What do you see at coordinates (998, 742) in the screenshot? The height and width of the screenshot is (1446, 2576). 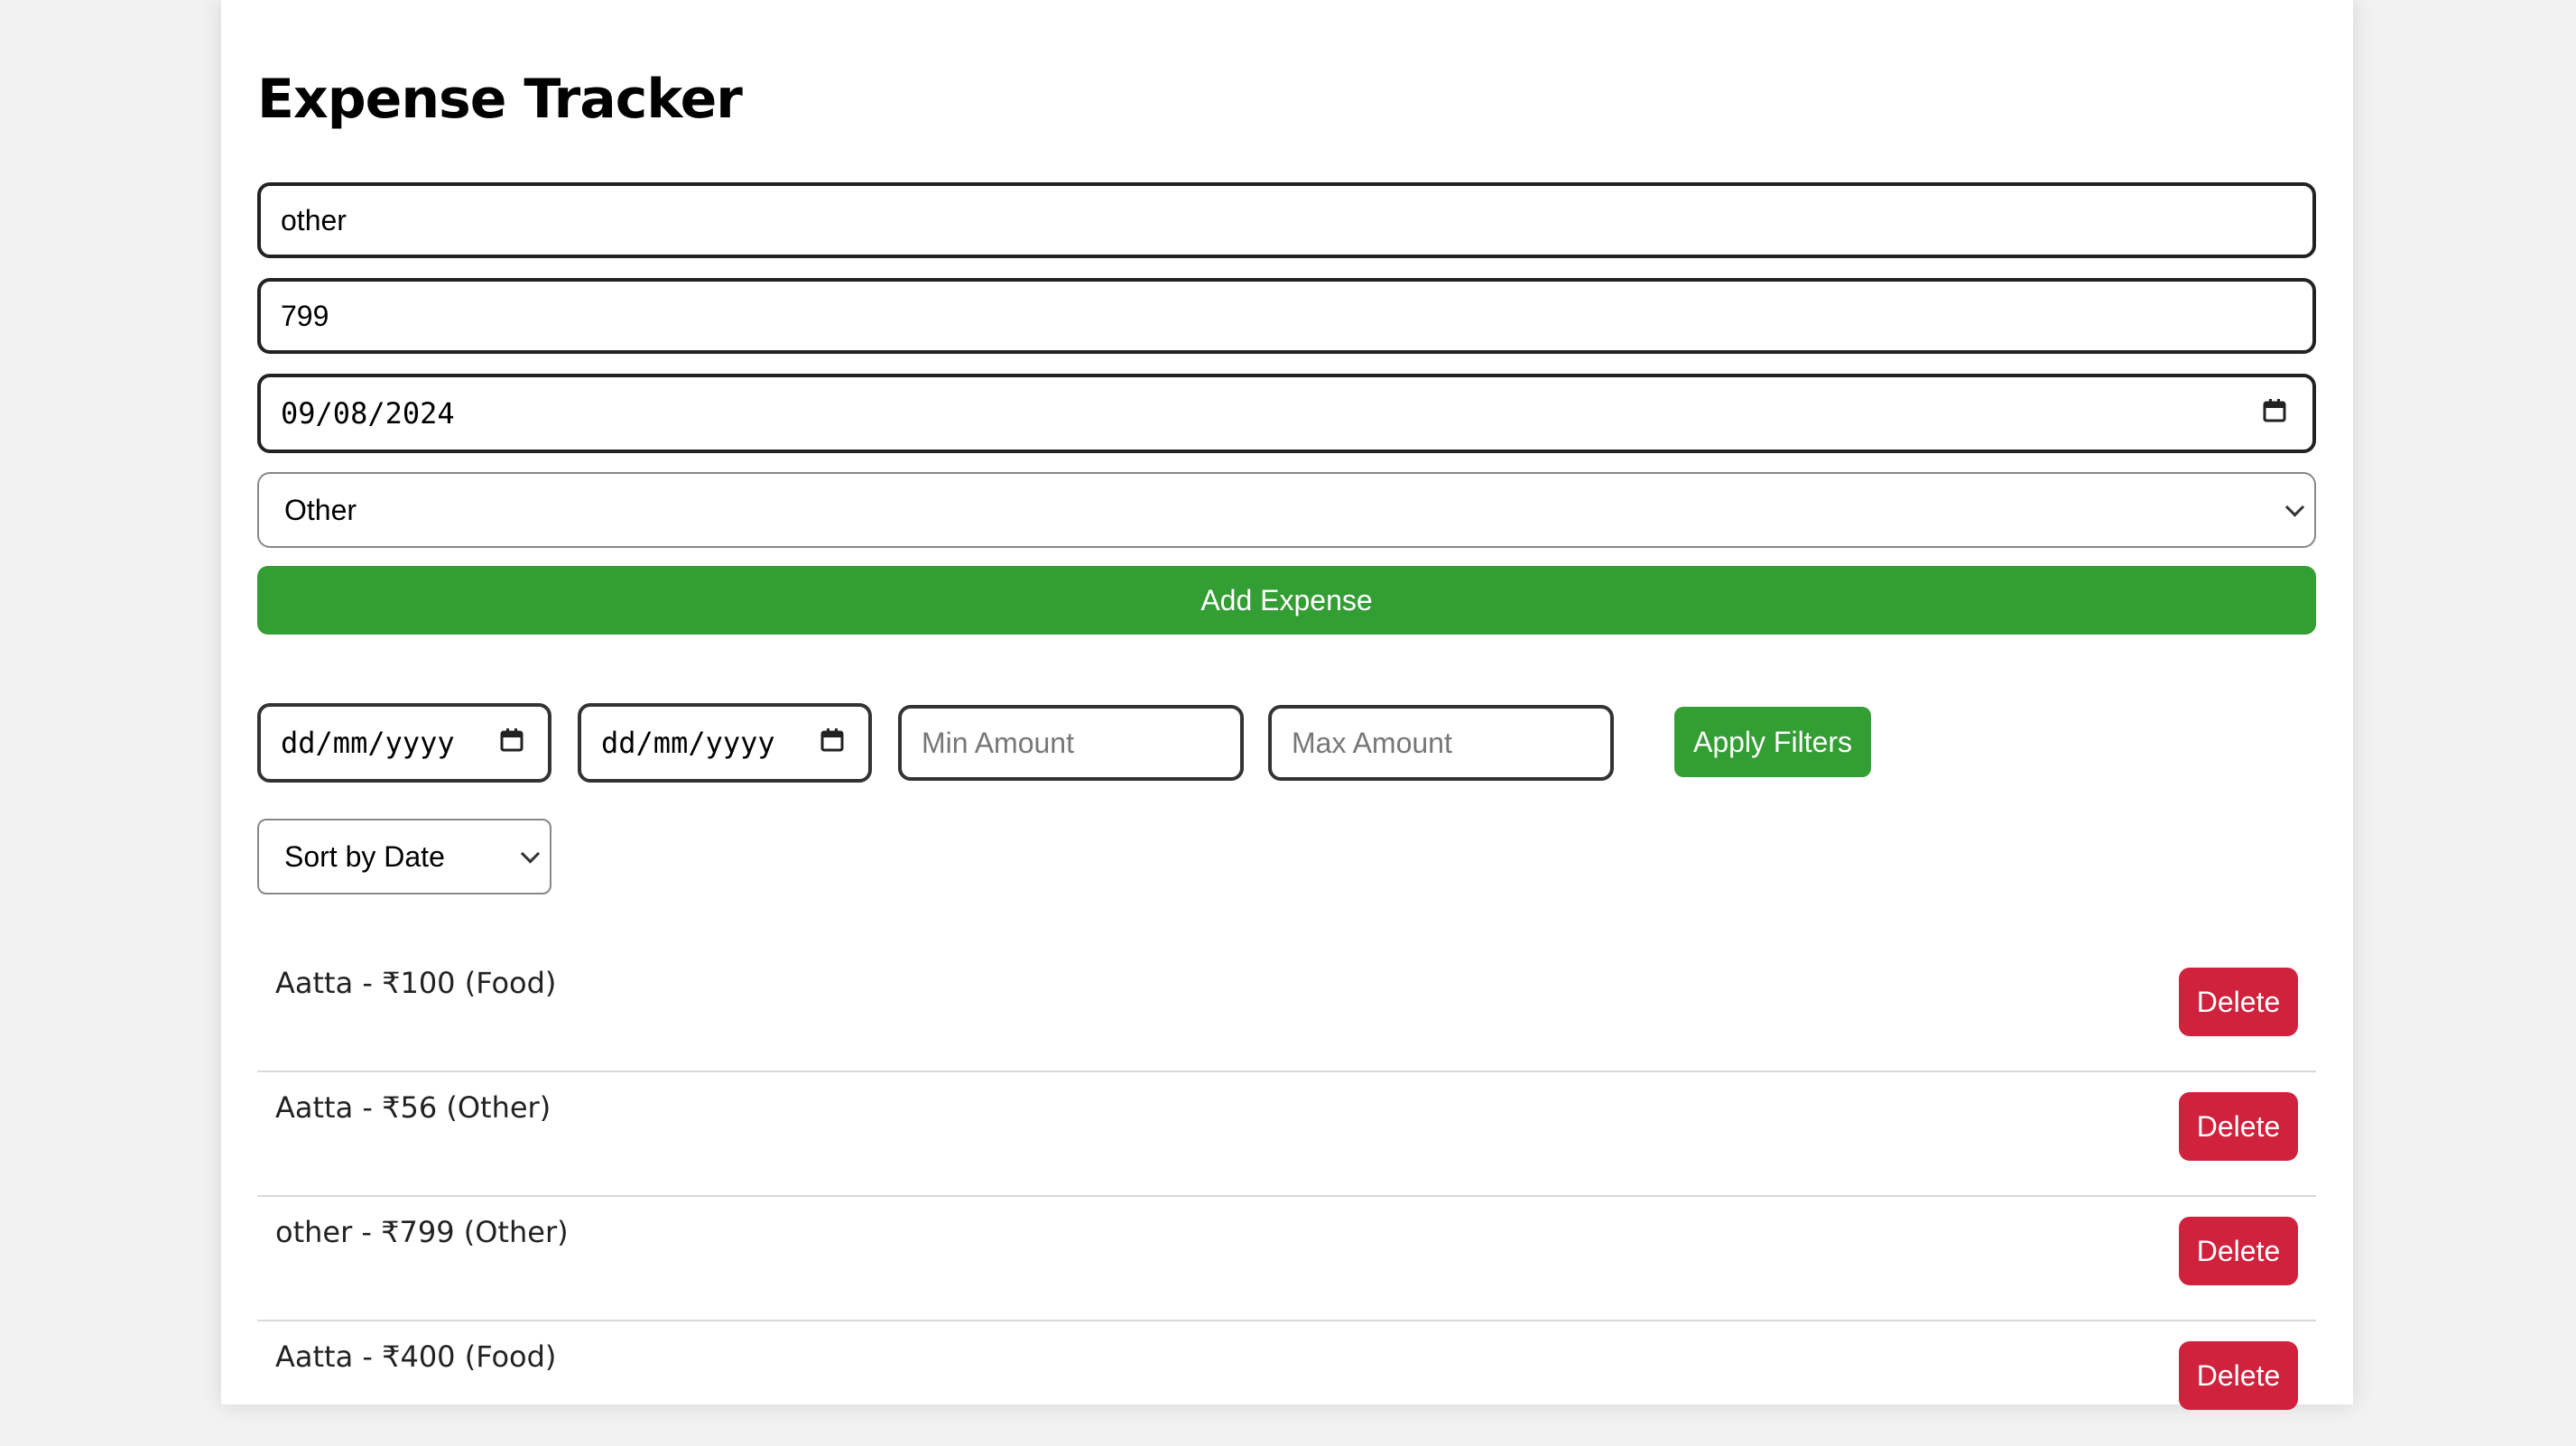 I see `min-amount-placeholder: Min Amount` at bounding box center [998, 742].